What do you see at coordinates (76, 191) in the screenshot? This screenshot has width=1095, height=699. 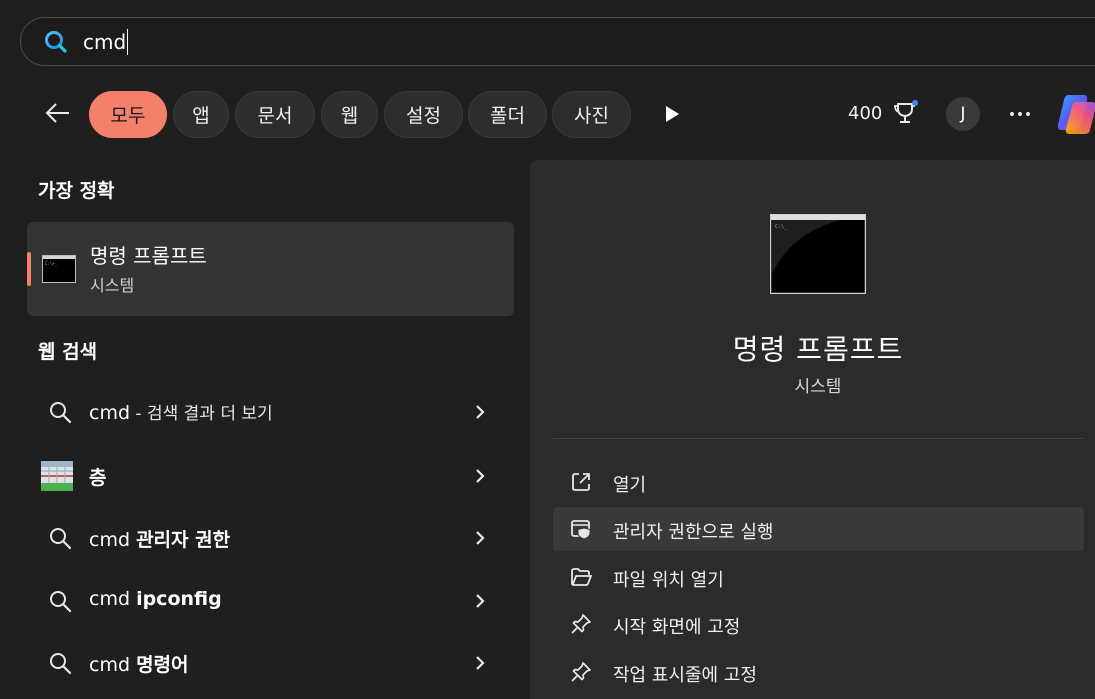 I see `best-match-heading: 가장 정확` at bounding box center [76, 191].